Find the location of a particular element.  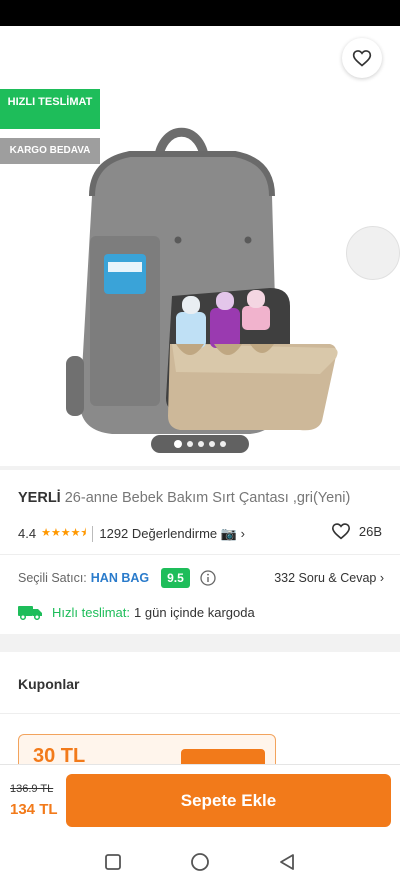

coupon-list: 30 TL is located at coordinates (200, 739).